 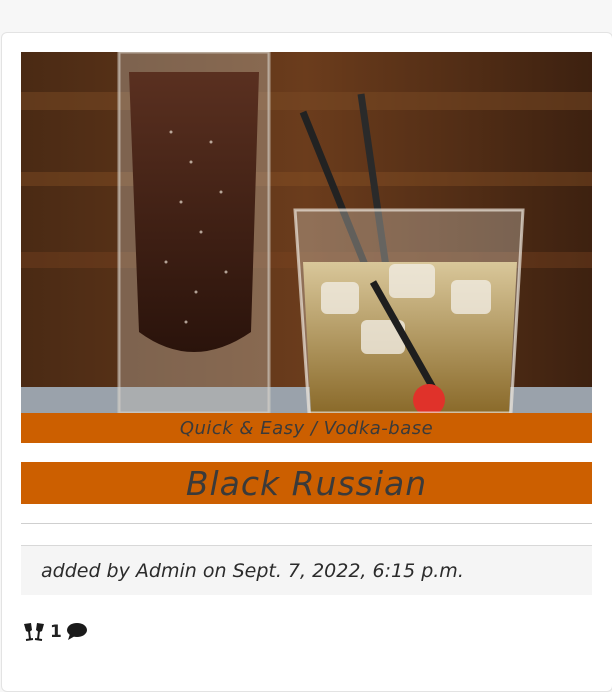 What do you see at coordinates (77, 632) in the screenshot?
I see `comment-icon` at bounding box center [77, 632].